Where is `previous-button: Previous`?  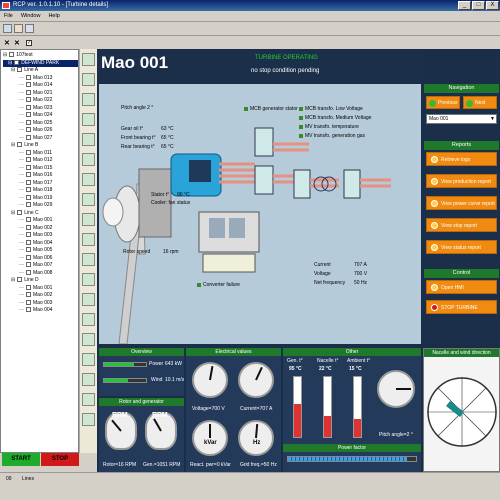
previous-button: Previous is located at coordinates (443, 102).